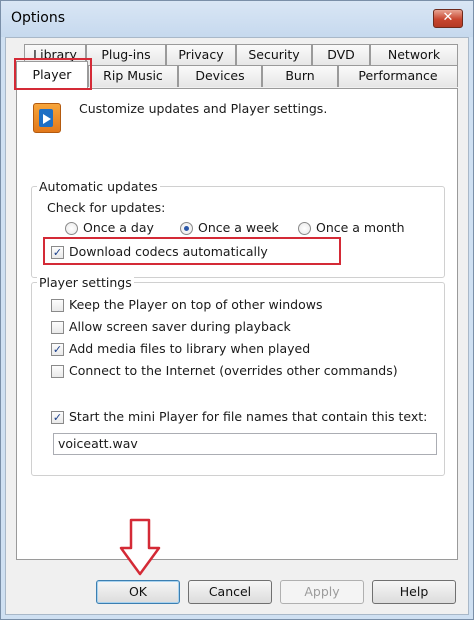 The image size is (474, 620). What do you see at coordinates (414, 592) in the screenshot?
I see `help-button: Help` at bounding box center [414, 592].